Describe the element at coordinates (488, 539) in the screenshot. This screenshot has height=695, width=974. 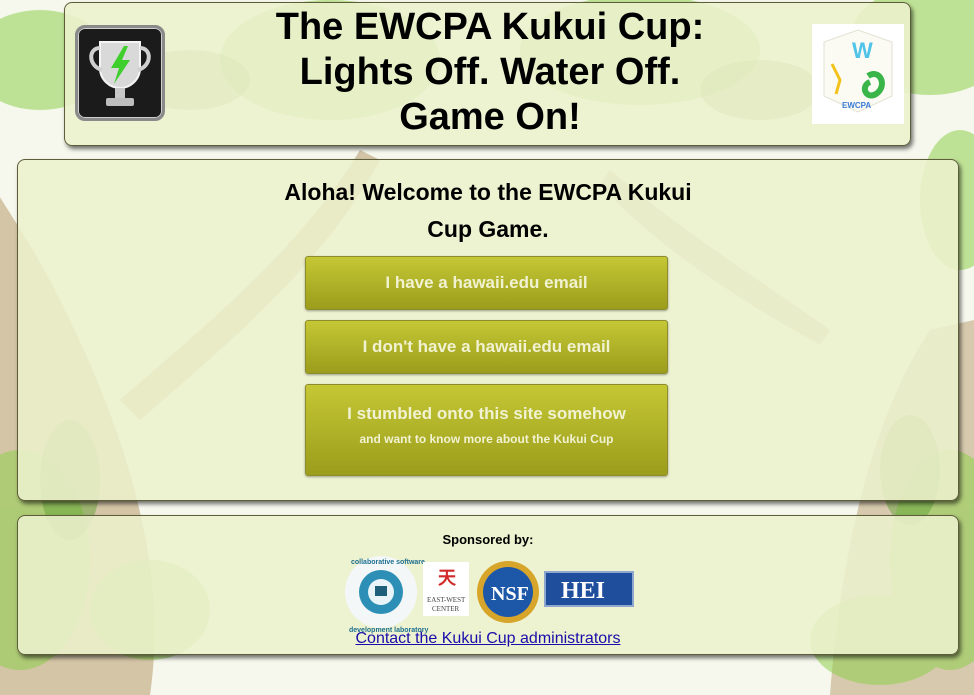
I see `sponsored-label: Sponsored by:` at that location.